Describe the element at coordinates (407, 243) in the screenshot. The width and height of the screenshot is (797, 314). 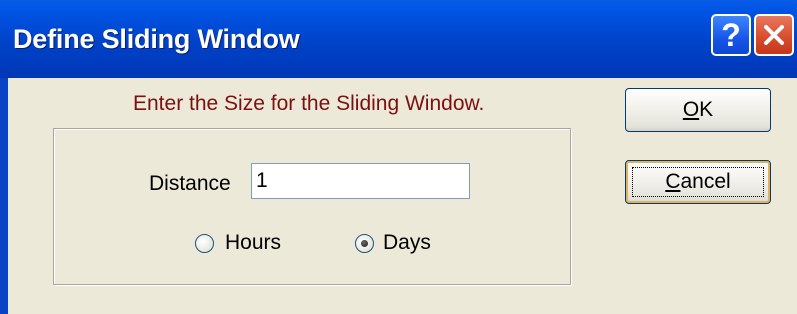
I see `days-label: Days` at that location.